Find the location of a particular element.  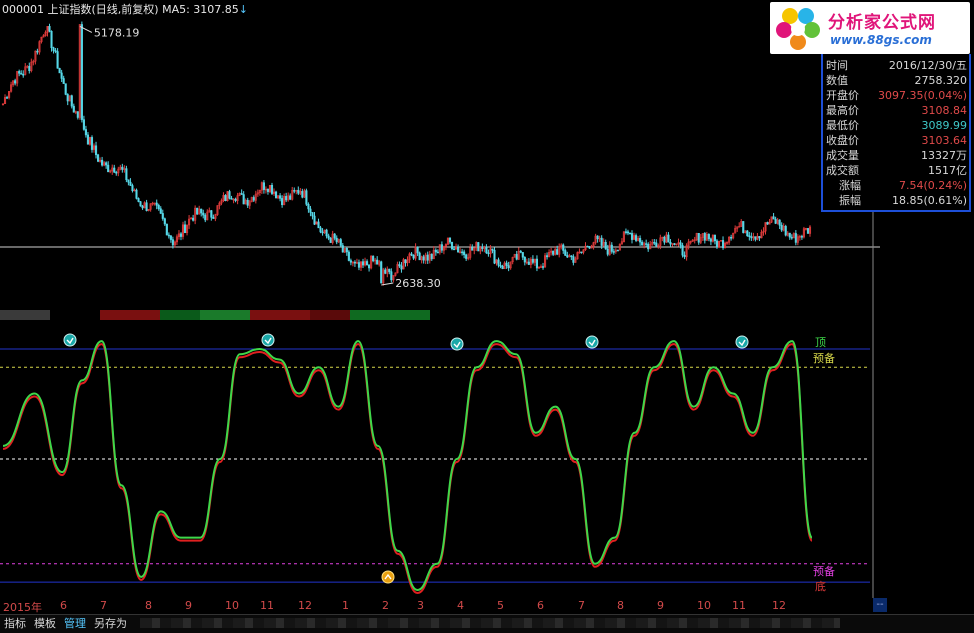

right-indicator: -- is located at coordinates (880, 605).